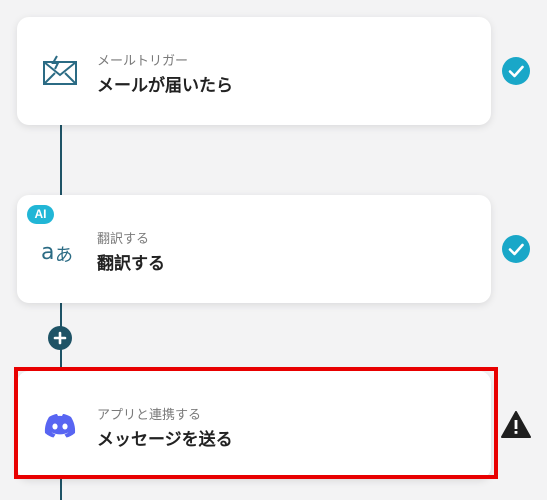 The image size is (547, 500). I want to click on add-step-button, so click(60, 338).